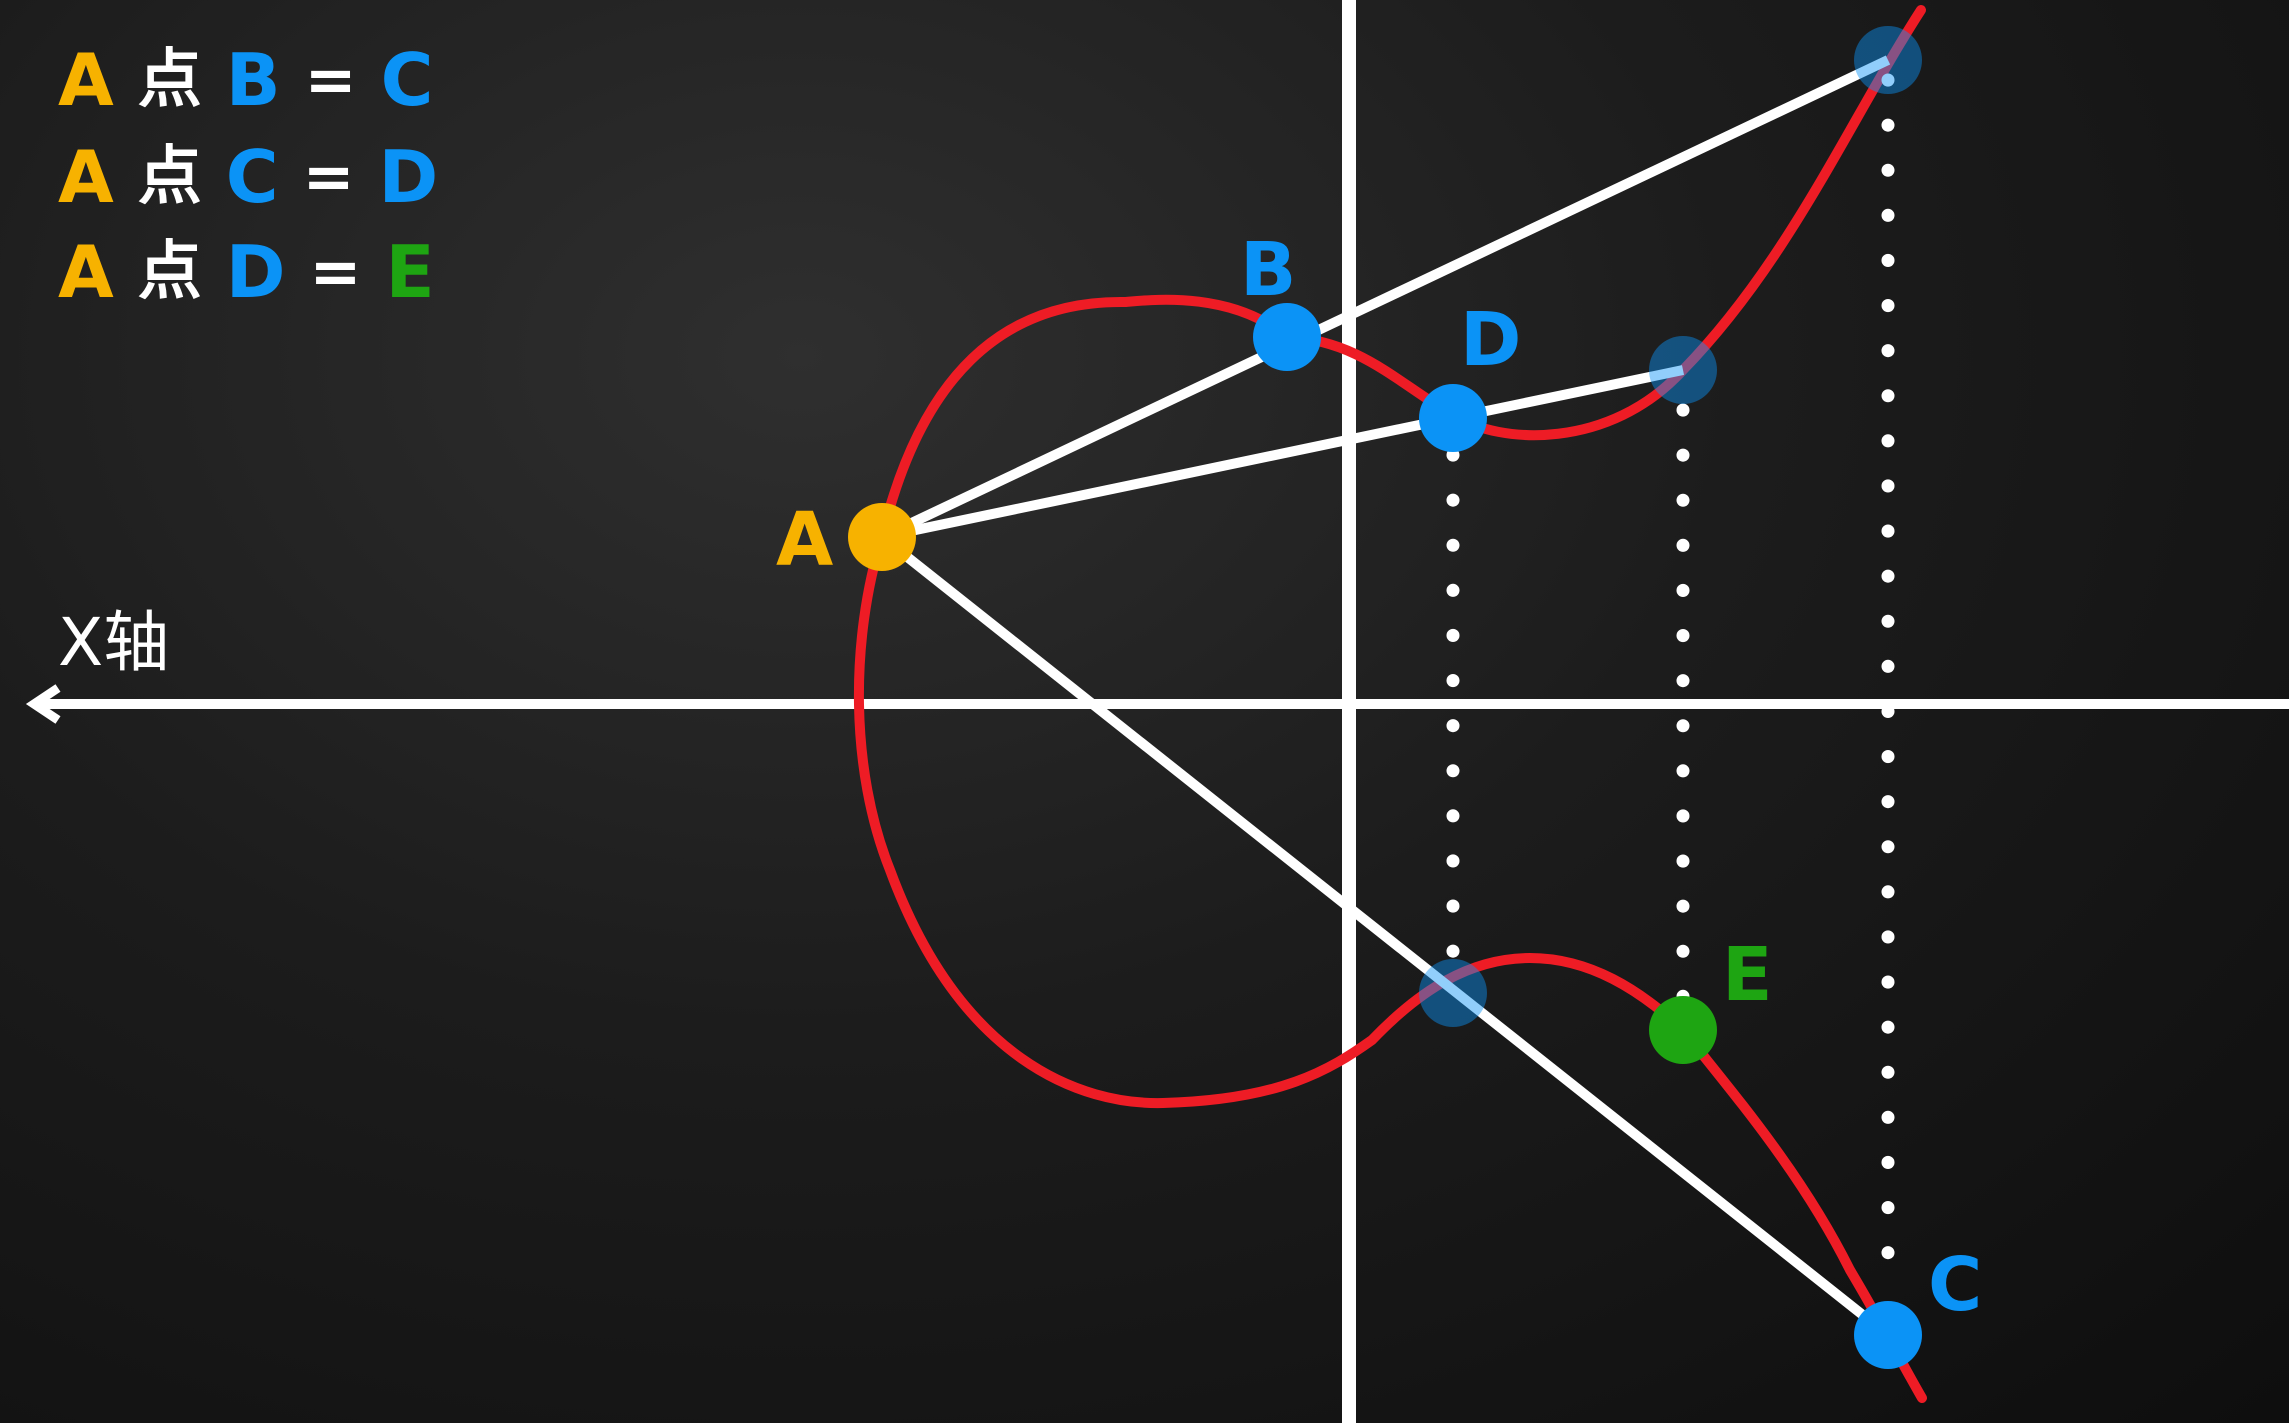  What do you see at coordinates (1747, 975) in the screenshot?
I see `point-e-label: E` at bounding box center [1747, 975].